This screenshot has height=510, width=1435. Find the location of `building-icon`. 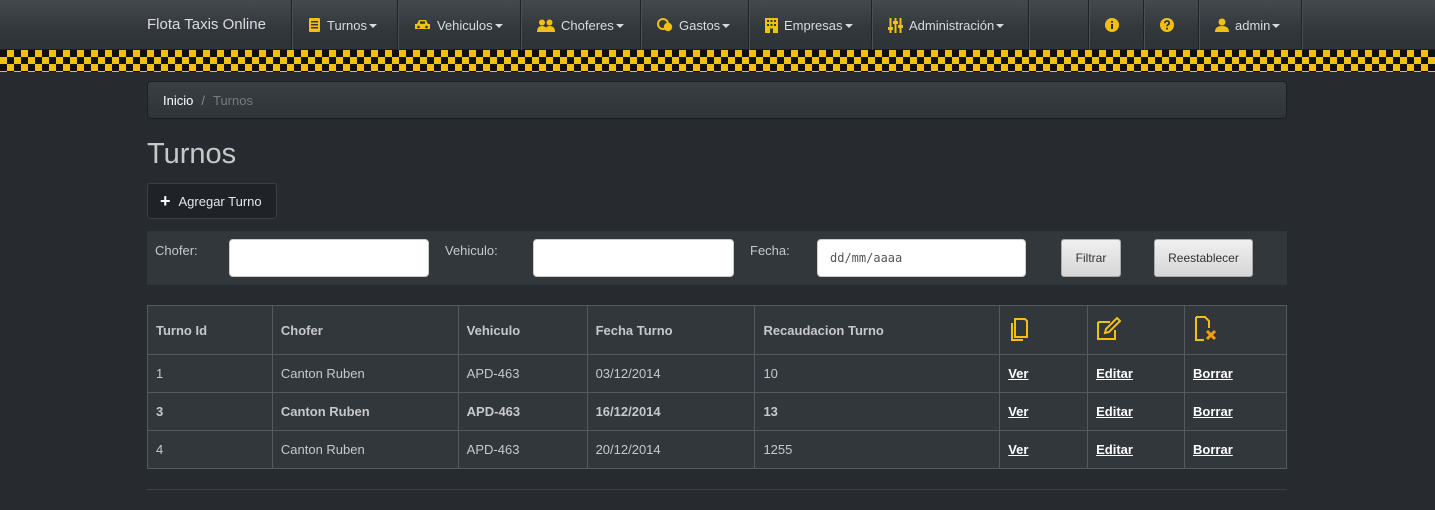

building-icon is located at coordinates (771, 25).